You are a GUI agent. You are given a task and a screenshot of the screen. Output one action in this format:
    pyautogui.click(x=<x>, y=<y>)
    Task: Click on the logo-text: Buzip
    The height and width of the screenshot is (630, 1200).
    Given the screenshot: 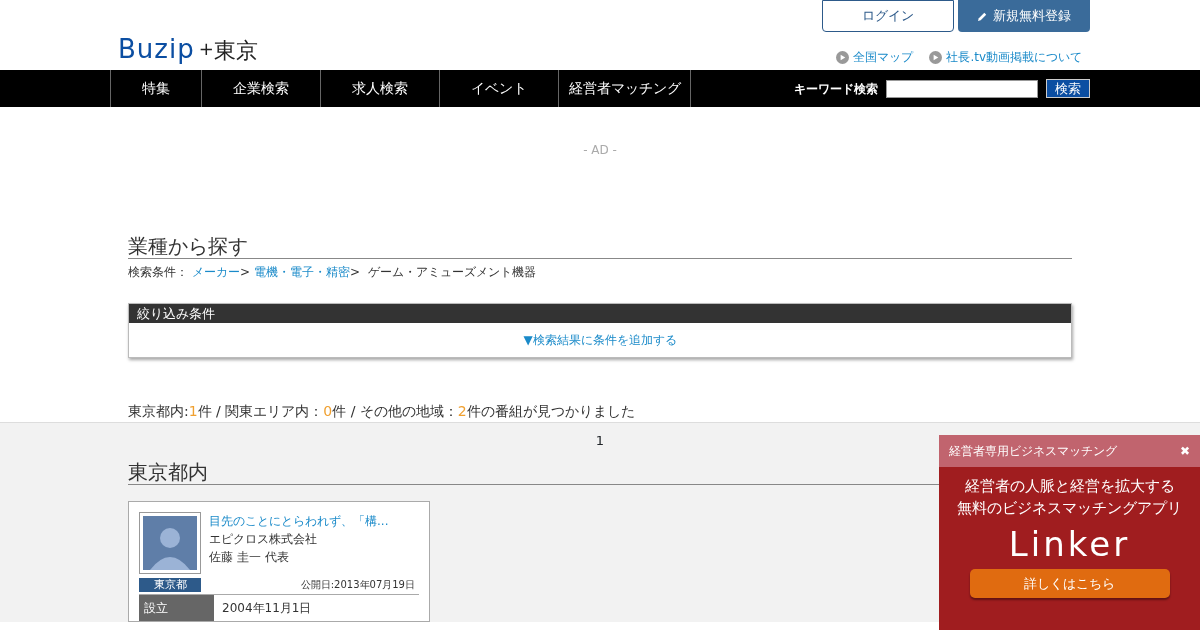 What is the action you would take?
    pyautogui.click(x=156, y=49)
    